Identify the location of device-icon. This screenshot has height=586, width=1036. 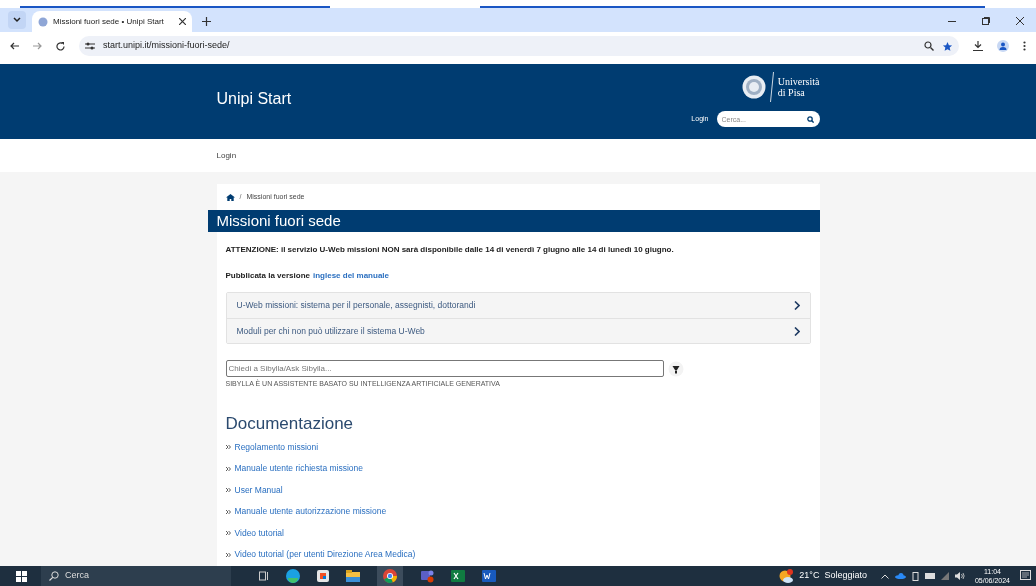
(915, 576).